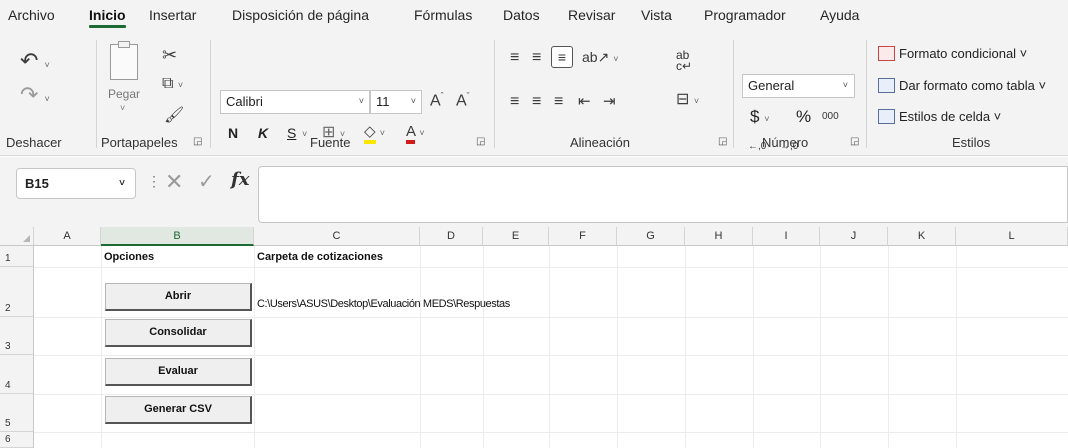 The width and height of the screenshot is (1068, 448). I want to click on row-header-4: 4, so click(17, 374).